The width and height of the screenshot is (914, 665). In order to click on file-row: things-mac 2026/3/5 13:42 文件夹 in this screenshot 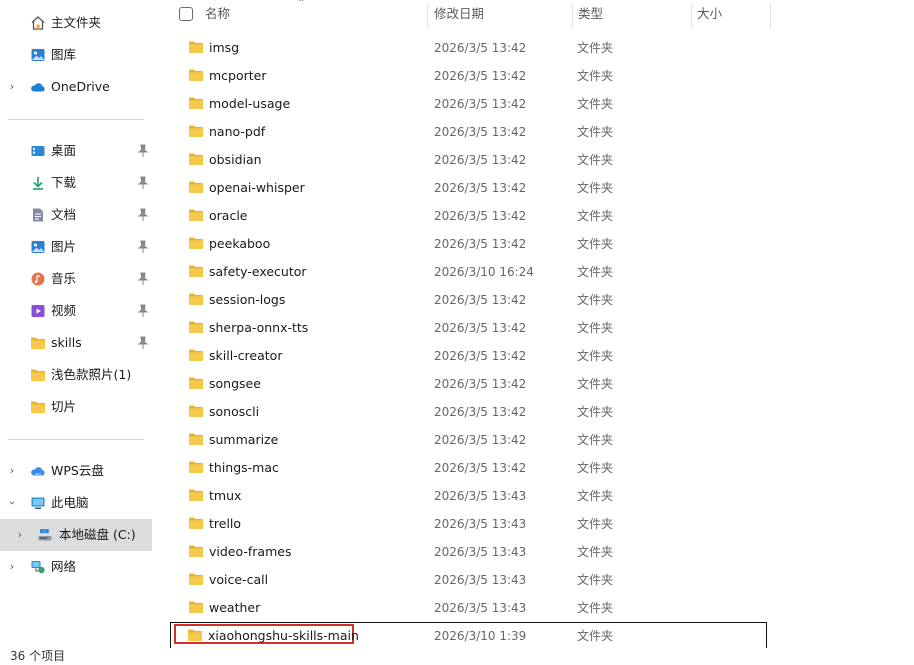, I will do `click(469, 468)`.